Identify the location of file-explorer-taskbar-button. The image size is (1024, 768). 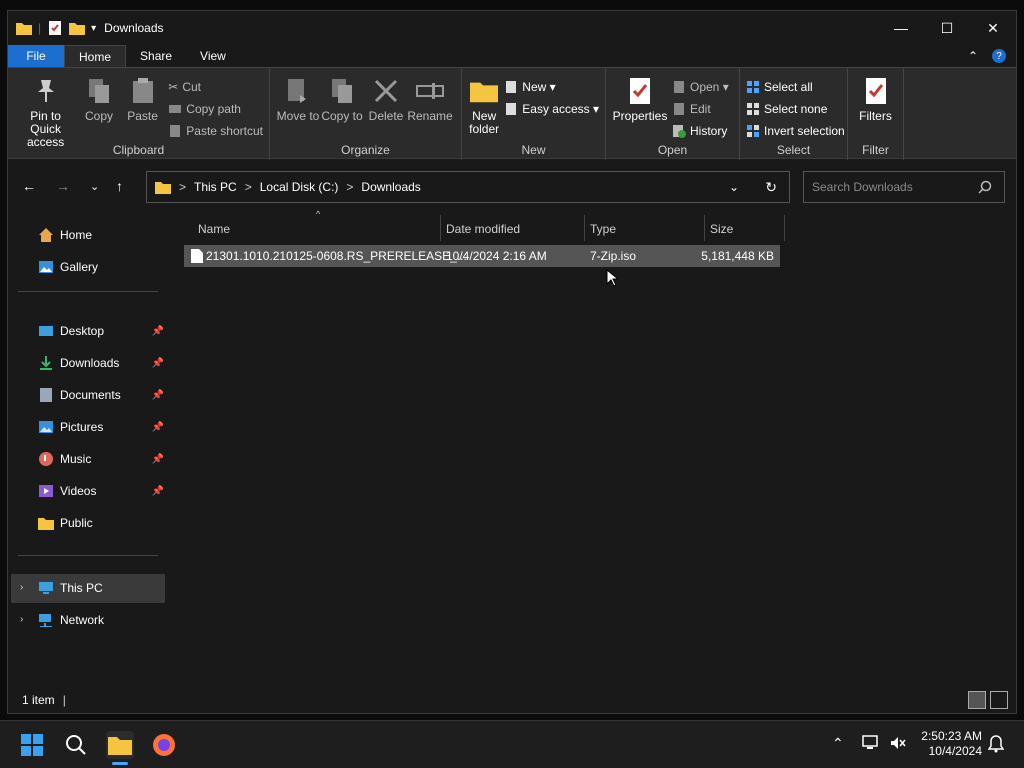
(120, 748).